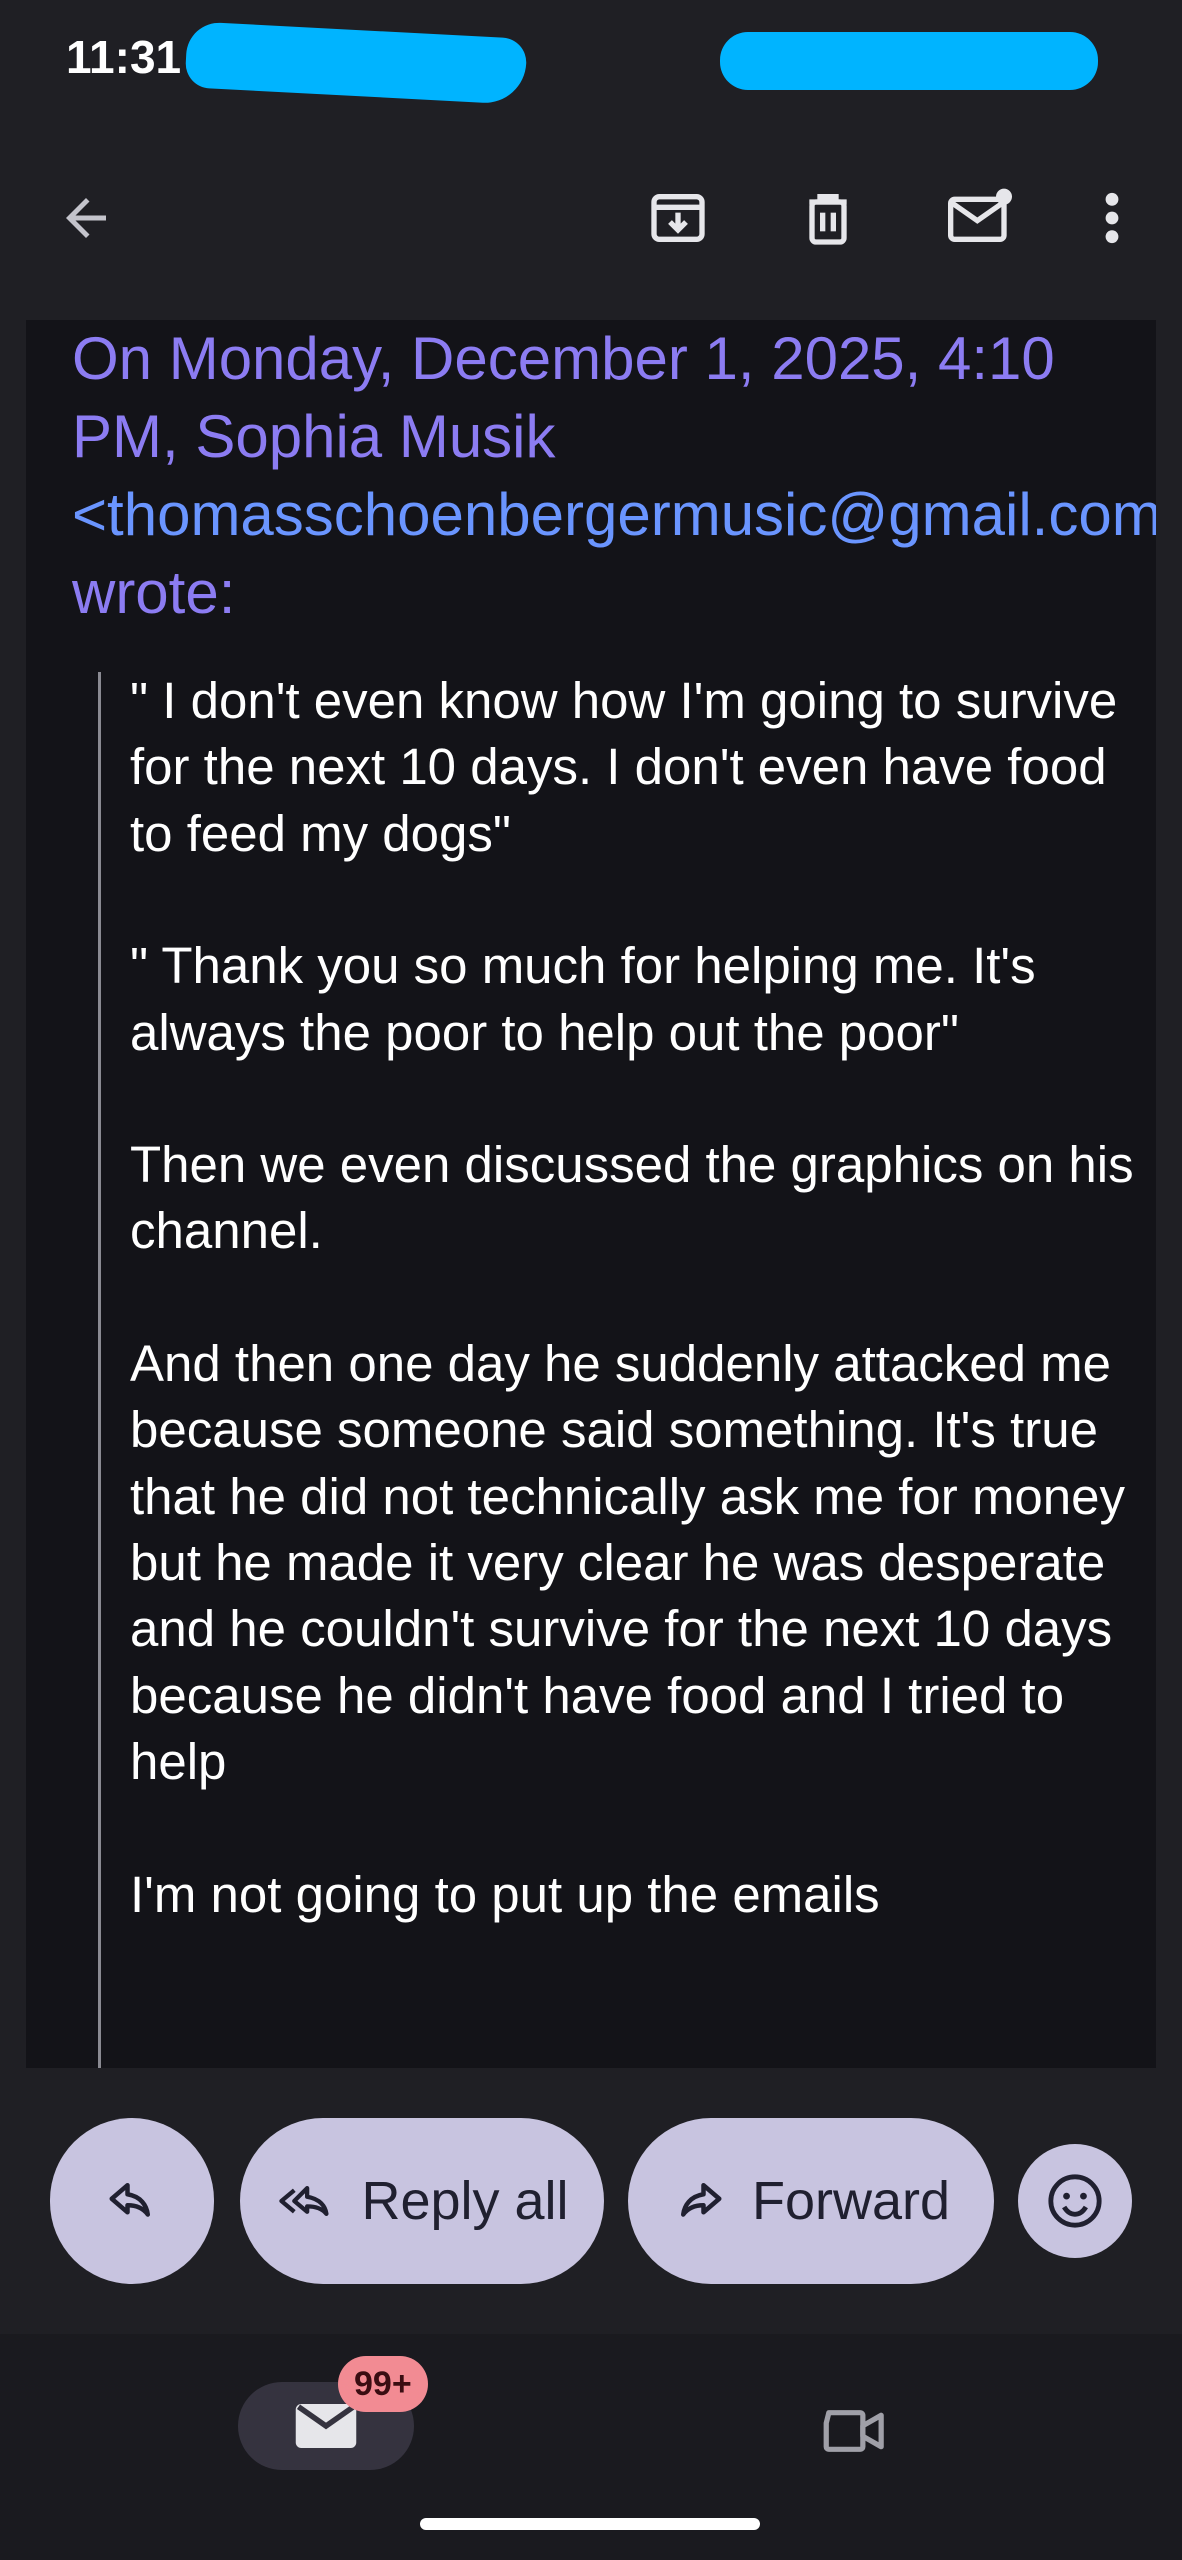 The width and height of the screenshot is (1182, 2560). I want to click on reply-all-label: Reply all, so click(465, 2201).